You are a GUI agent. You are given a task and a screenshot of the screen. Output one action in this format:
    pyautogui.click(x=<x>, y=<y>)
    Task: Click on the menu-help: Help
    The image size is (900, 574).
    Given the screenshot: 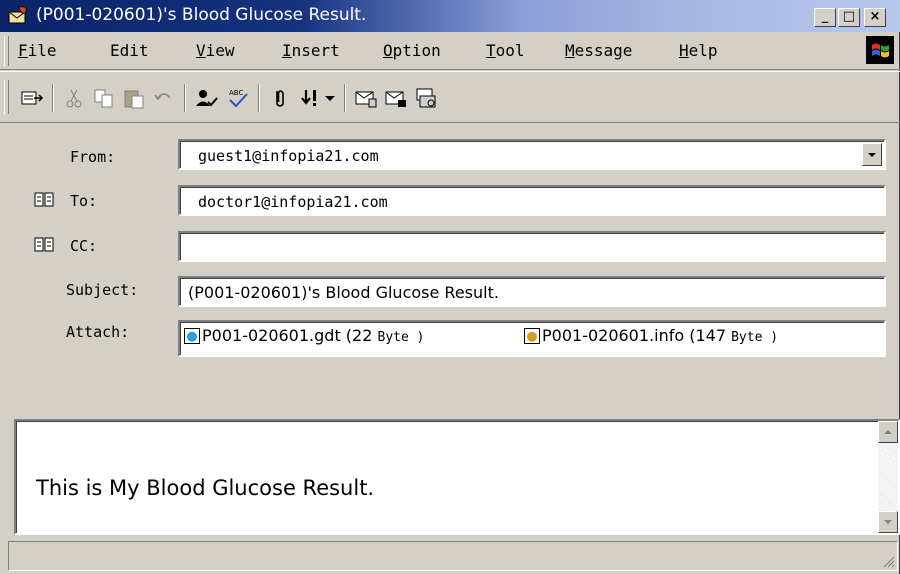 What is the action you would take?
    pyautogui.click(x=698, y=50)
    